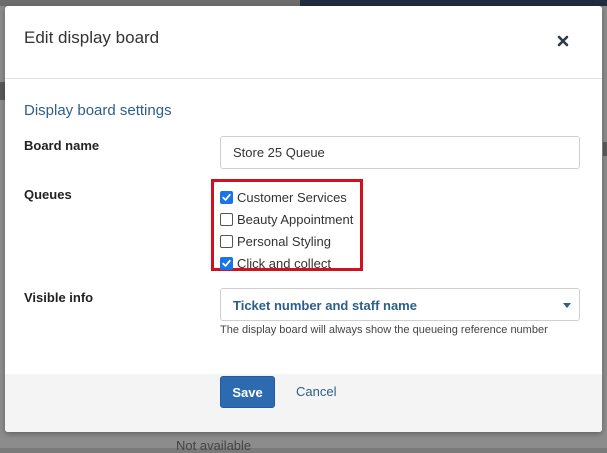 Image resolution: width=607 pixels, height=453 pixels. I want to click on visible-info-label: Visible info, so click(59, 297).